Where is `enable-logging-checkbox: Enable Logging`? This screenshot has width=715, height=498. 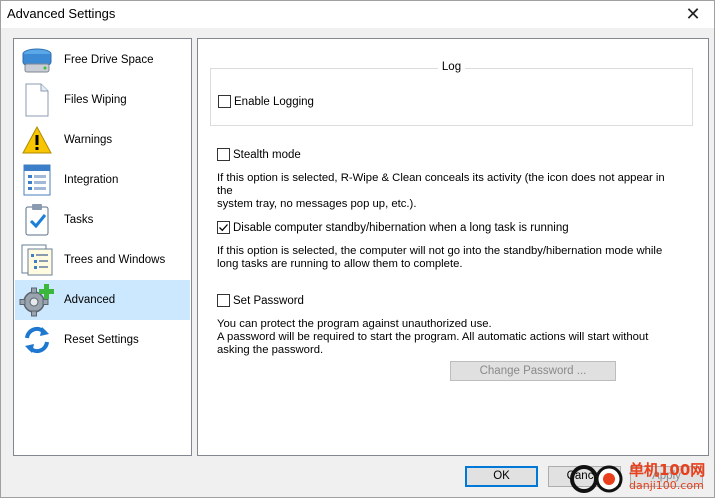
enable-logging-checkbox: Enable Logging is located at coordinates (266, 101).